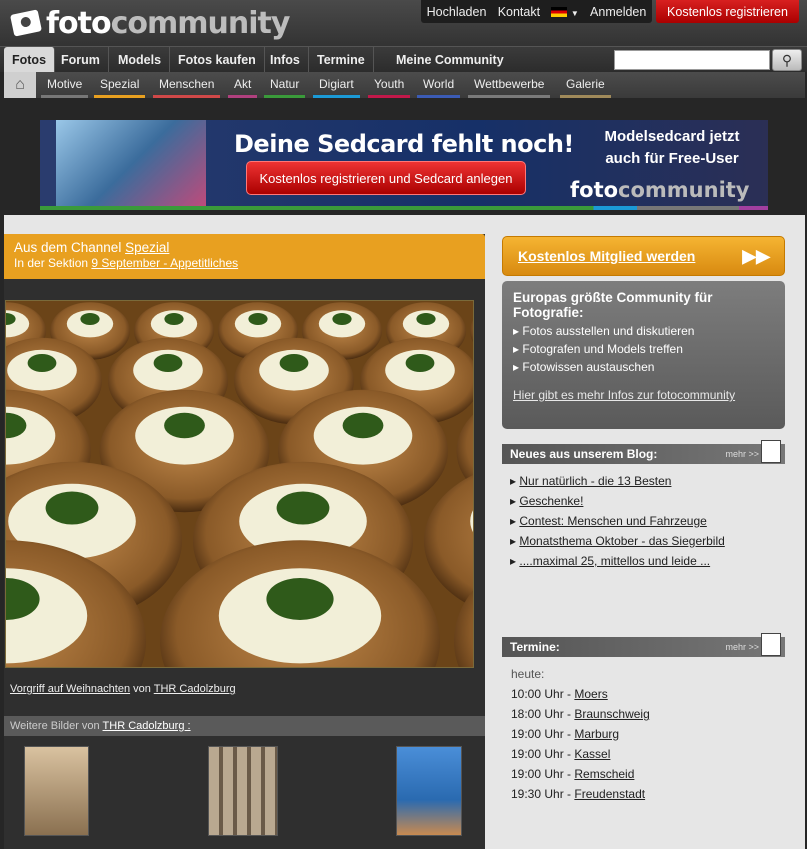 The width and height of the screenshot is (807, 849). I want to click on more-images-prefix: Weitere Bilder von, so click(55, 726).